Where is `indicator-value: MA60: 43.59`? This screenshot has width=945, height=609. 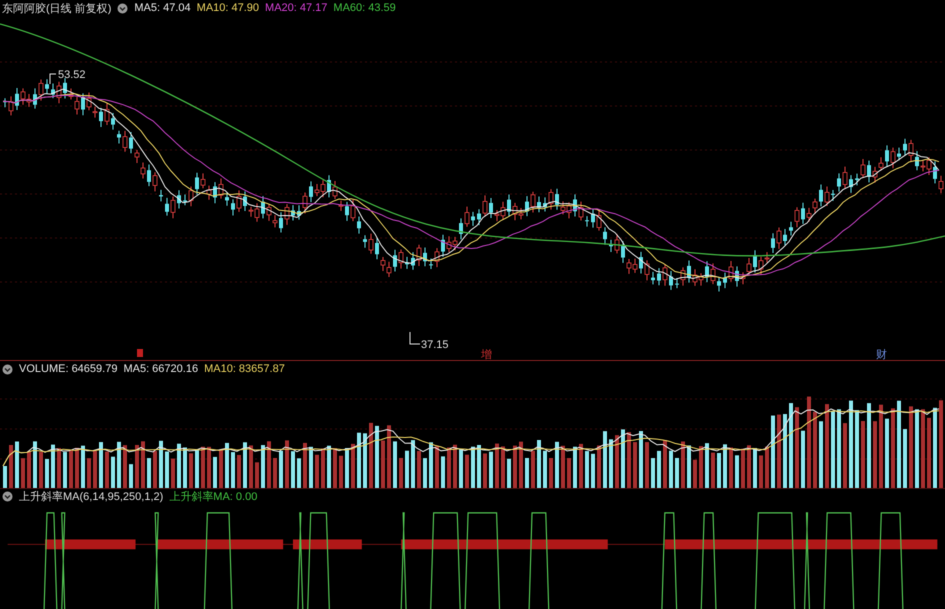
indicator-value: MA60: 43.59 is located at coordinates (364, 8).